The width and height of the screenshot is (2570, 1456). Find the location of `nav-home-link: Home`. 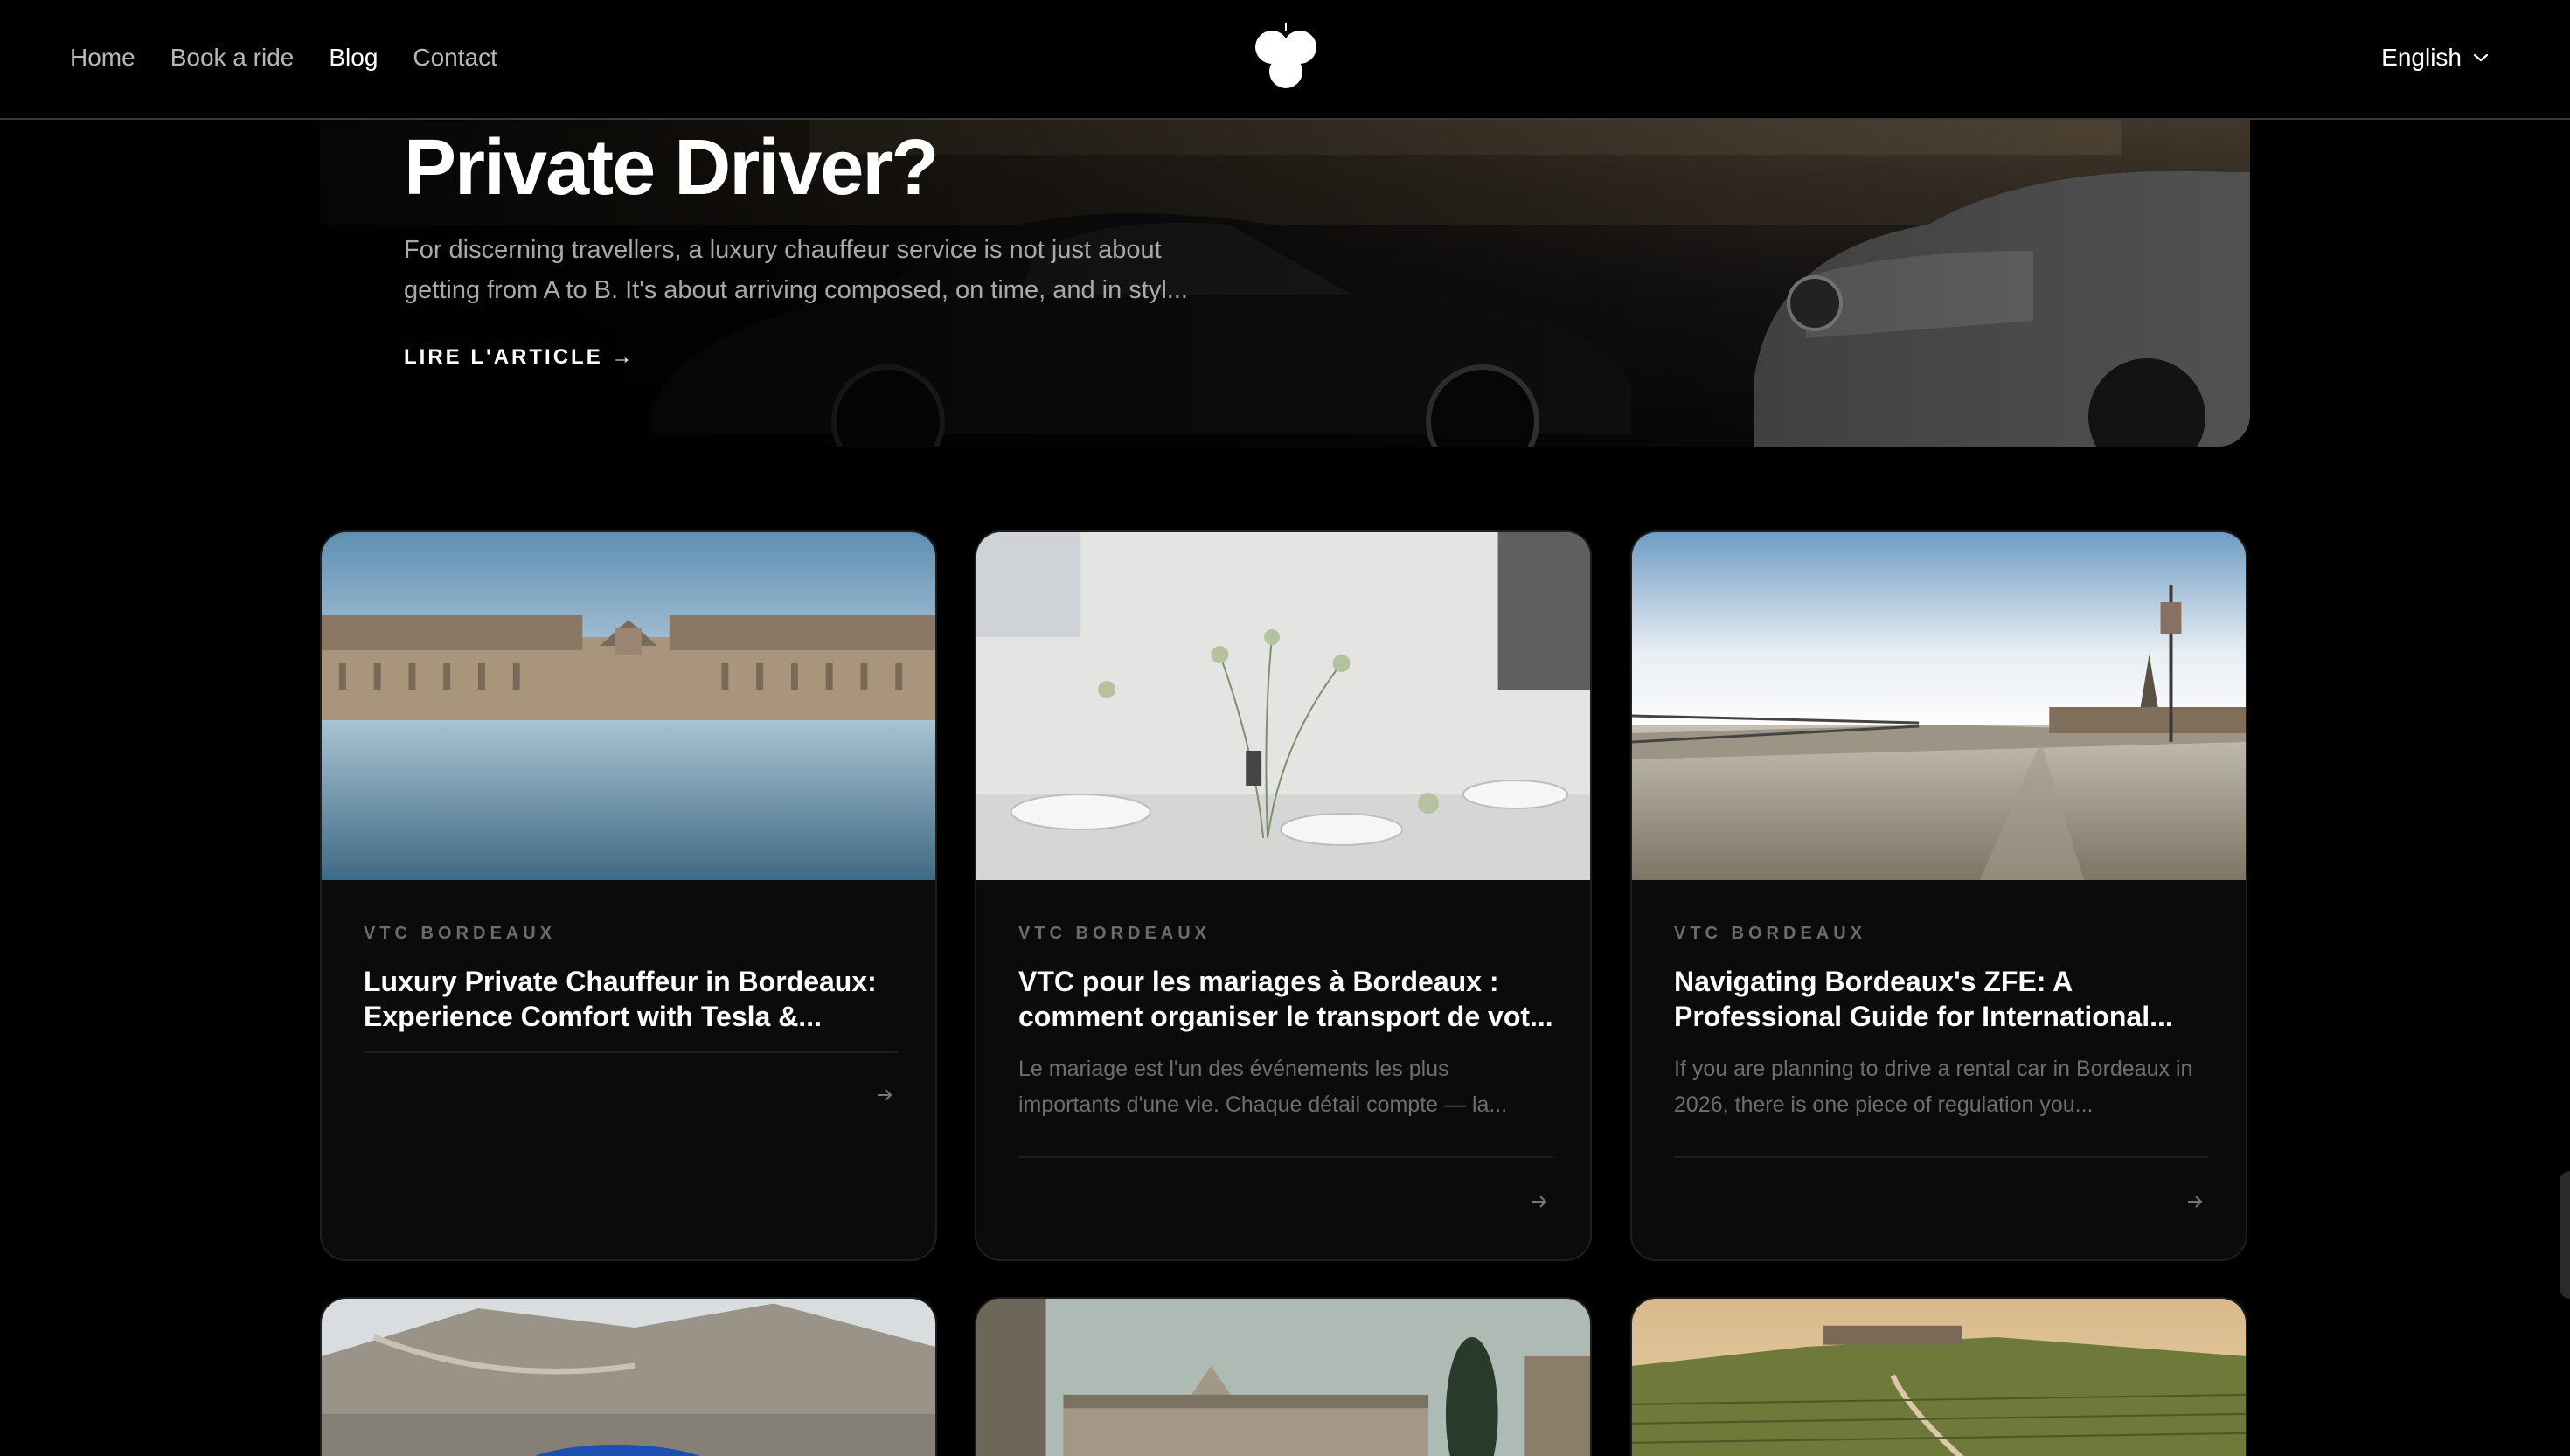

nav-home-link: Home is located at coordinates (102, 57).